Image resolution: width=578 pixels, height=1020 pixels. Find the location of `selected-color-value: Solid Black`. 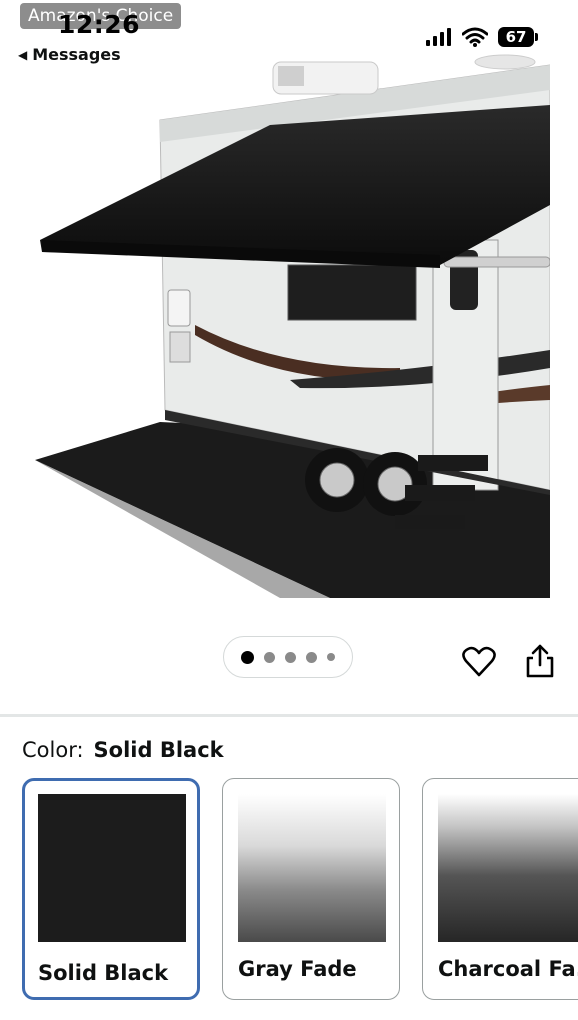

selected-color-value: Solid Black is located at coordinates (158, 750).